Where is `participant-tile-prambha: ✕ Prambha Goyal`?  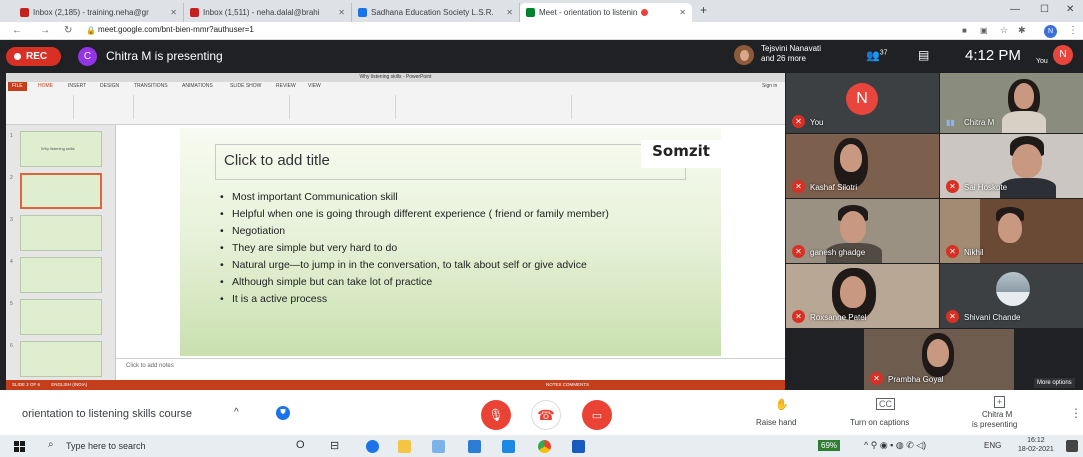 participant-tile-prambha: ✕ Prambha Goyal is located at coordinates (939, 359).